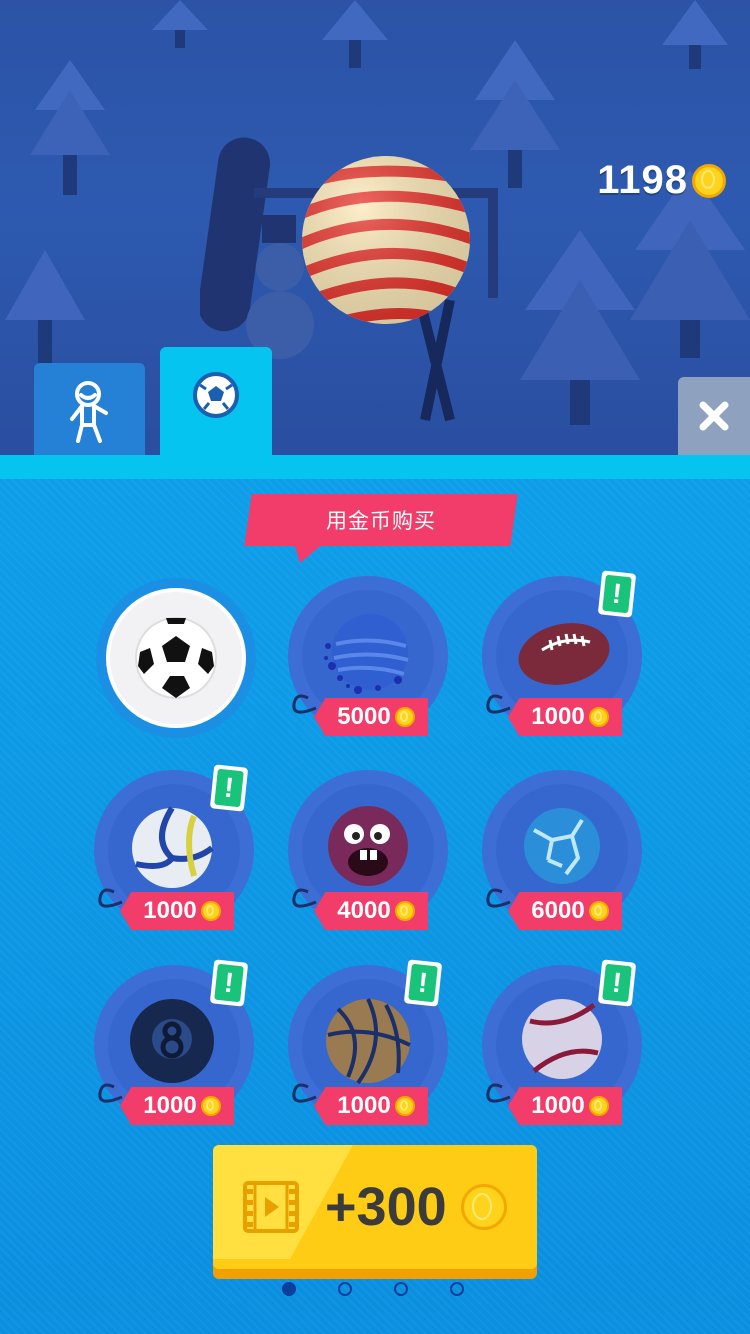 The width and height of the screenshot is (750, 1334). I want to click on coin-balance-value: 1198, so click(642, 180).